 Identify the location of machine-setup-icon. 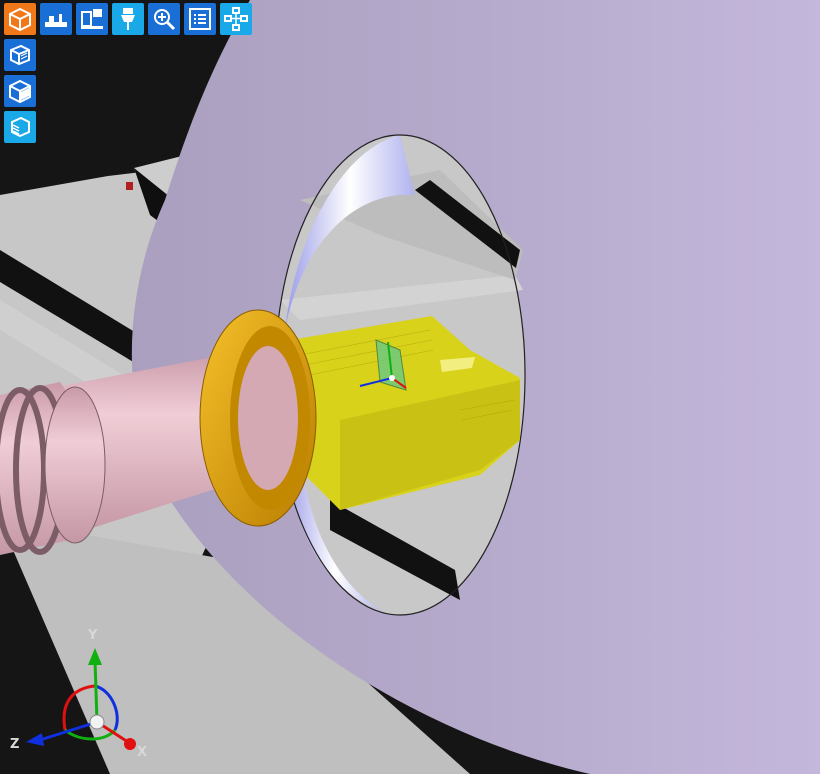
(56, 20).